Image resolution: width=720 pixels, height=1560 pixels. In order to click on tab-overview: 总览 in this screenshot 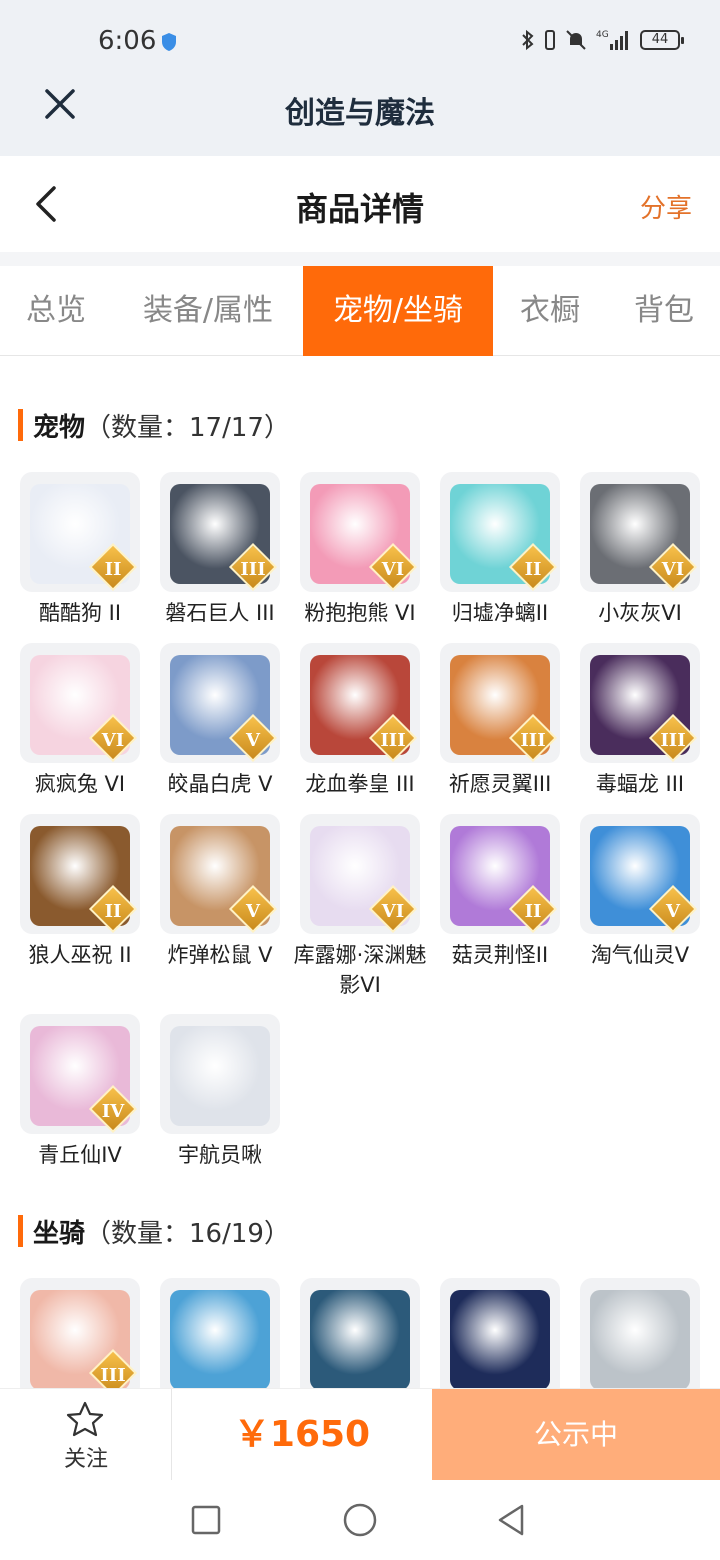, I will do `click(56, 311)`.